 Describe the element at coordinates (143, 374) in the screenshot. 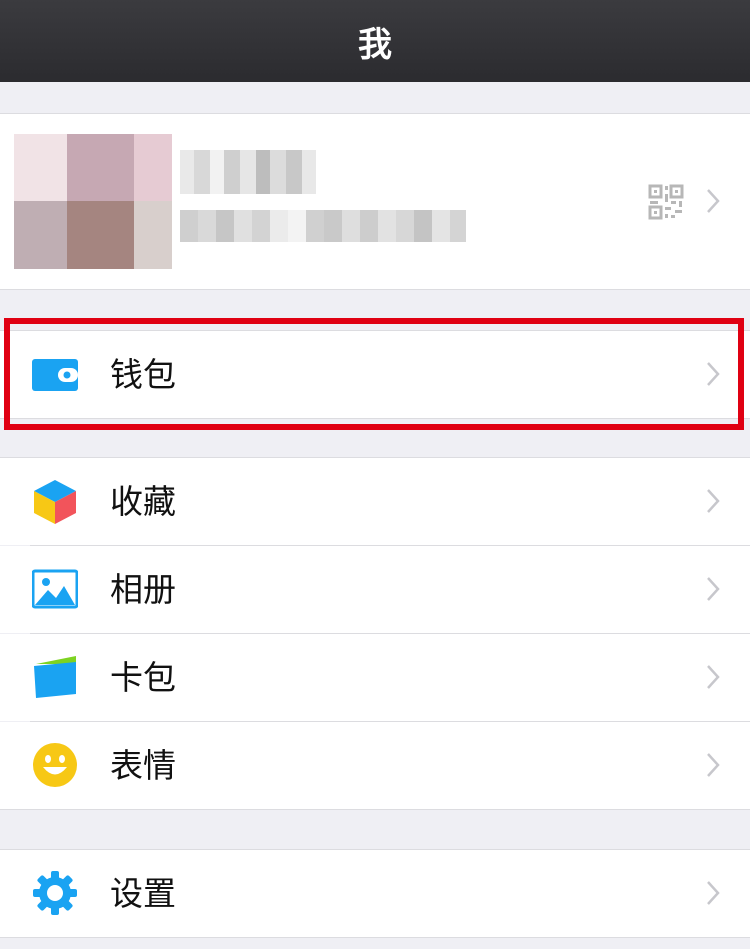

I see `menu-item-label: 钱包` at that location.